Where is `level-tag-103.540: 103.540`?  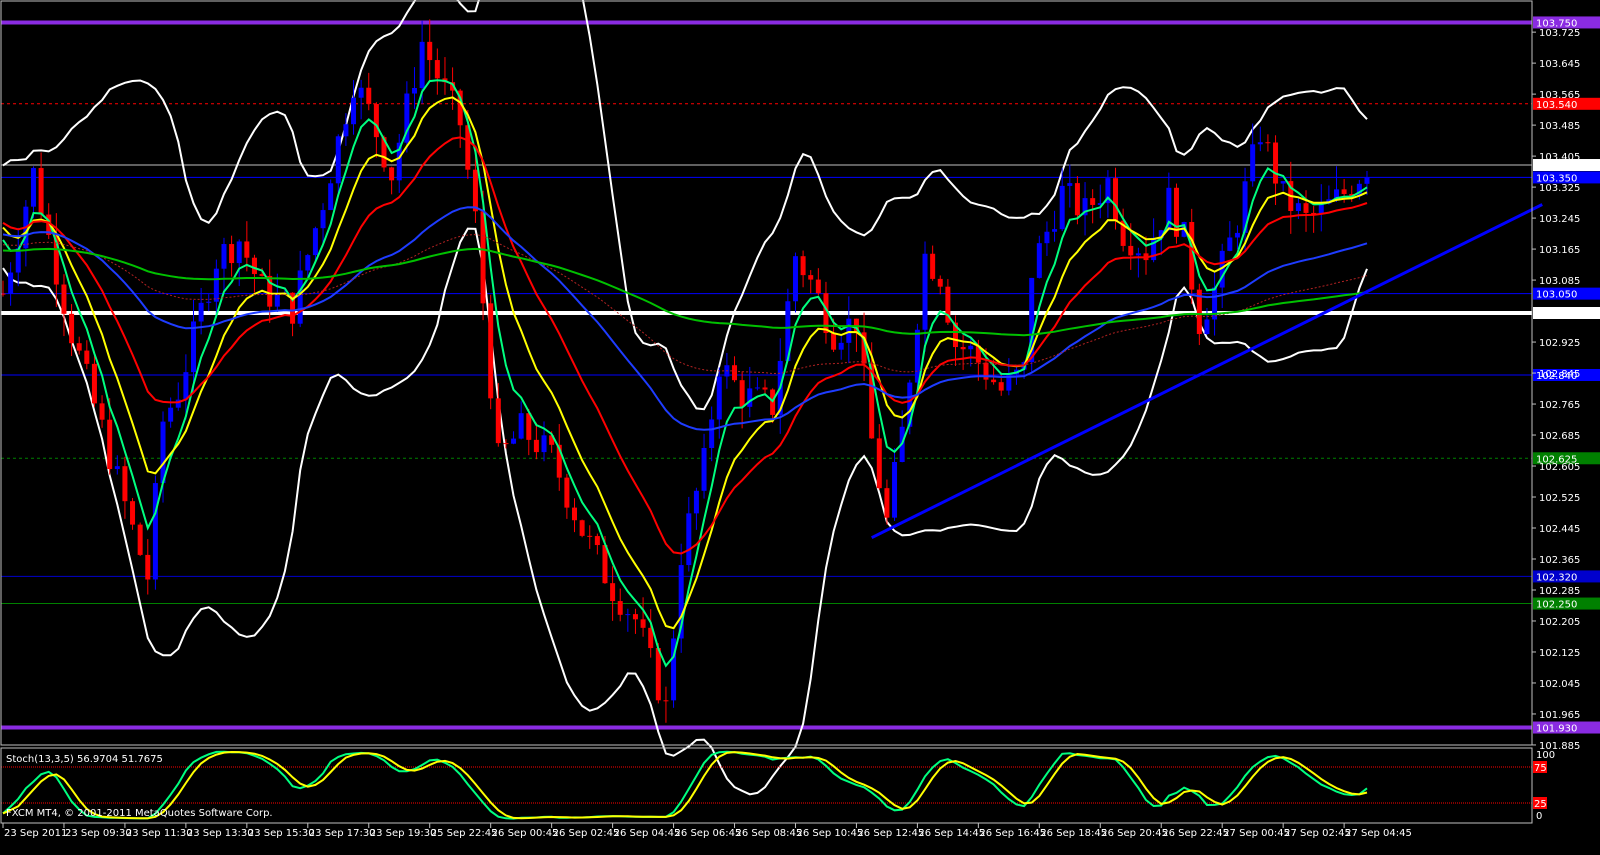 level-tag-103.540: 103.540 is located at coordinates (1556, 105).